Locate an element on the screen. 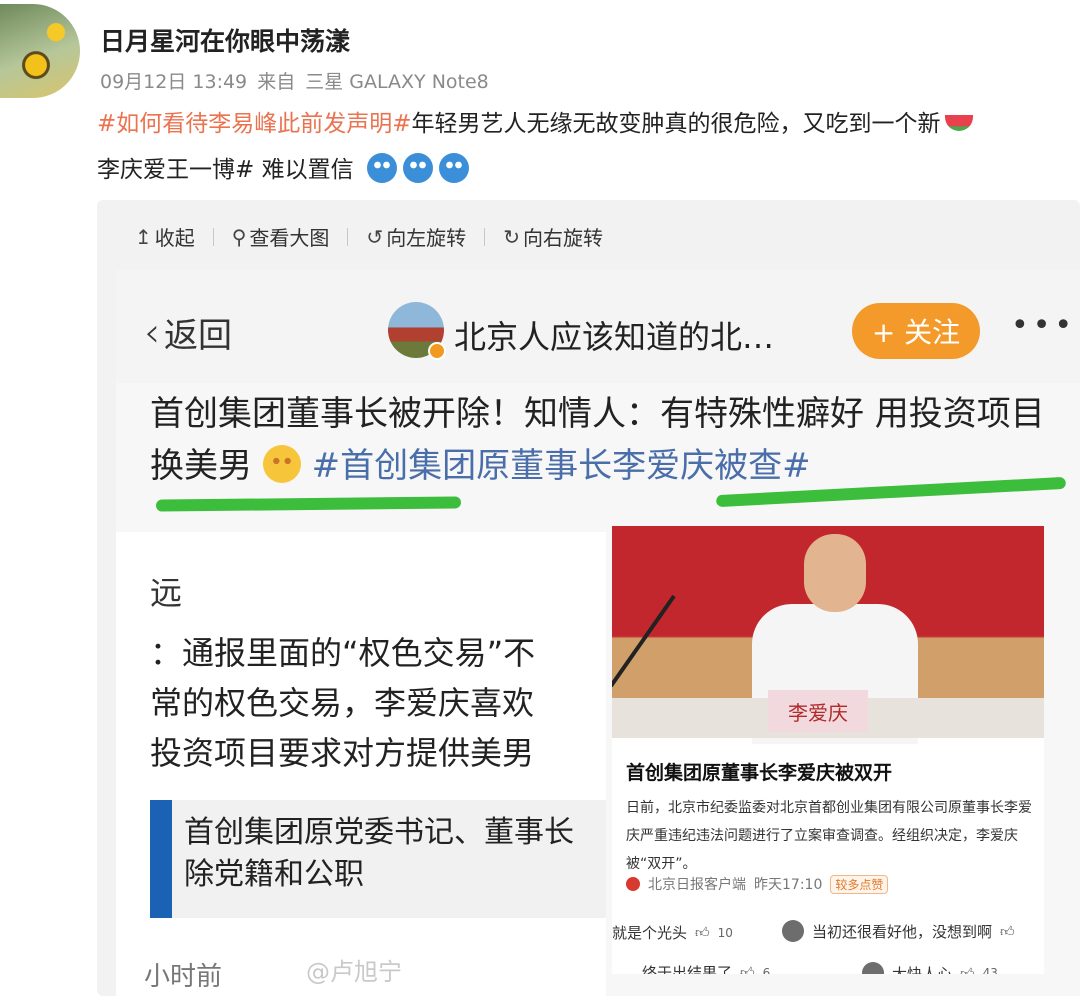 Image resolution: width=1080 pixels, height=996 pixels. comment-text: 大快人心 is located at coordinates (922, 969).